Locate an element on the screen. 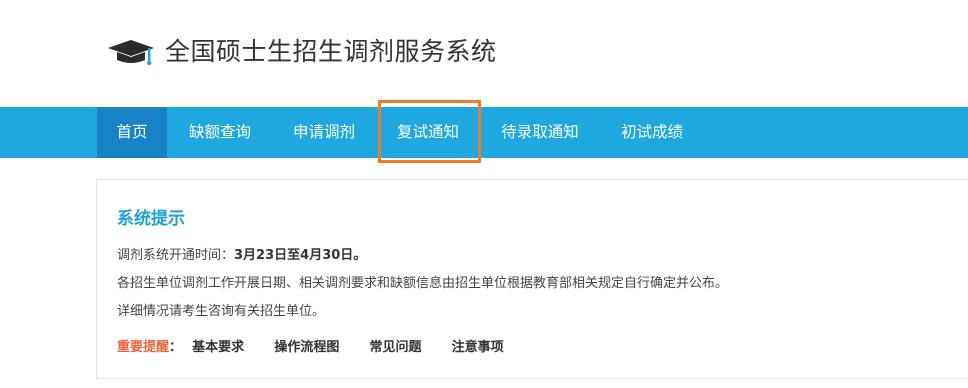 This screenshot has width=968, height=388. link-notes: 注意事项 is located at coordinates (478, 347).